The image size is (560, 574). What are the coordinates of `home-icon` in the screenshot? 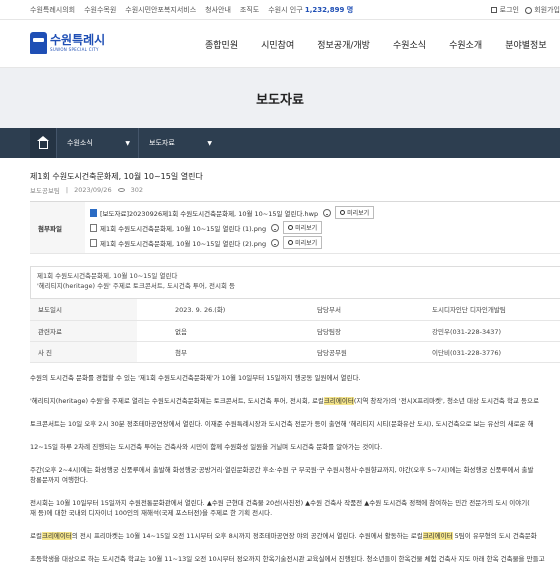 It's located at (42, 142).